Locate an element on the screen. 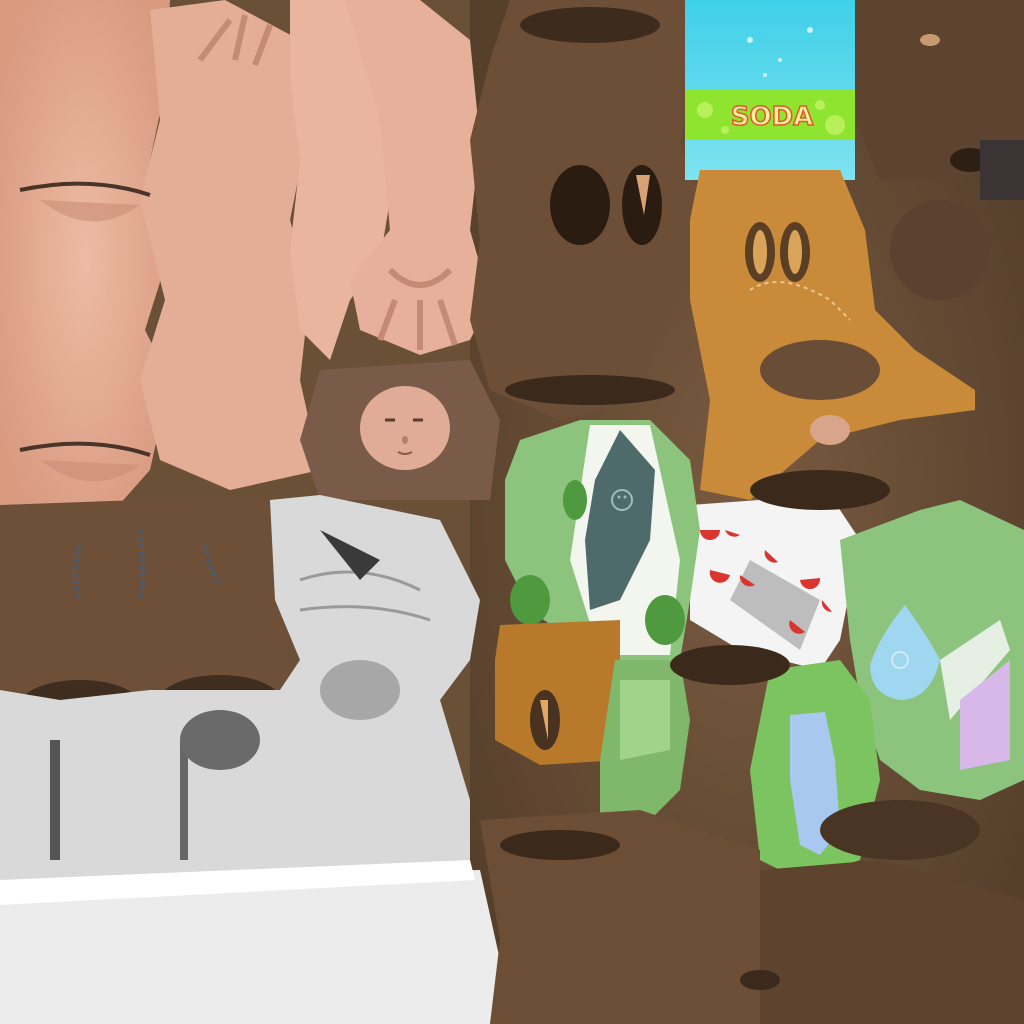  face-patch is located at coordinates (400, 430).